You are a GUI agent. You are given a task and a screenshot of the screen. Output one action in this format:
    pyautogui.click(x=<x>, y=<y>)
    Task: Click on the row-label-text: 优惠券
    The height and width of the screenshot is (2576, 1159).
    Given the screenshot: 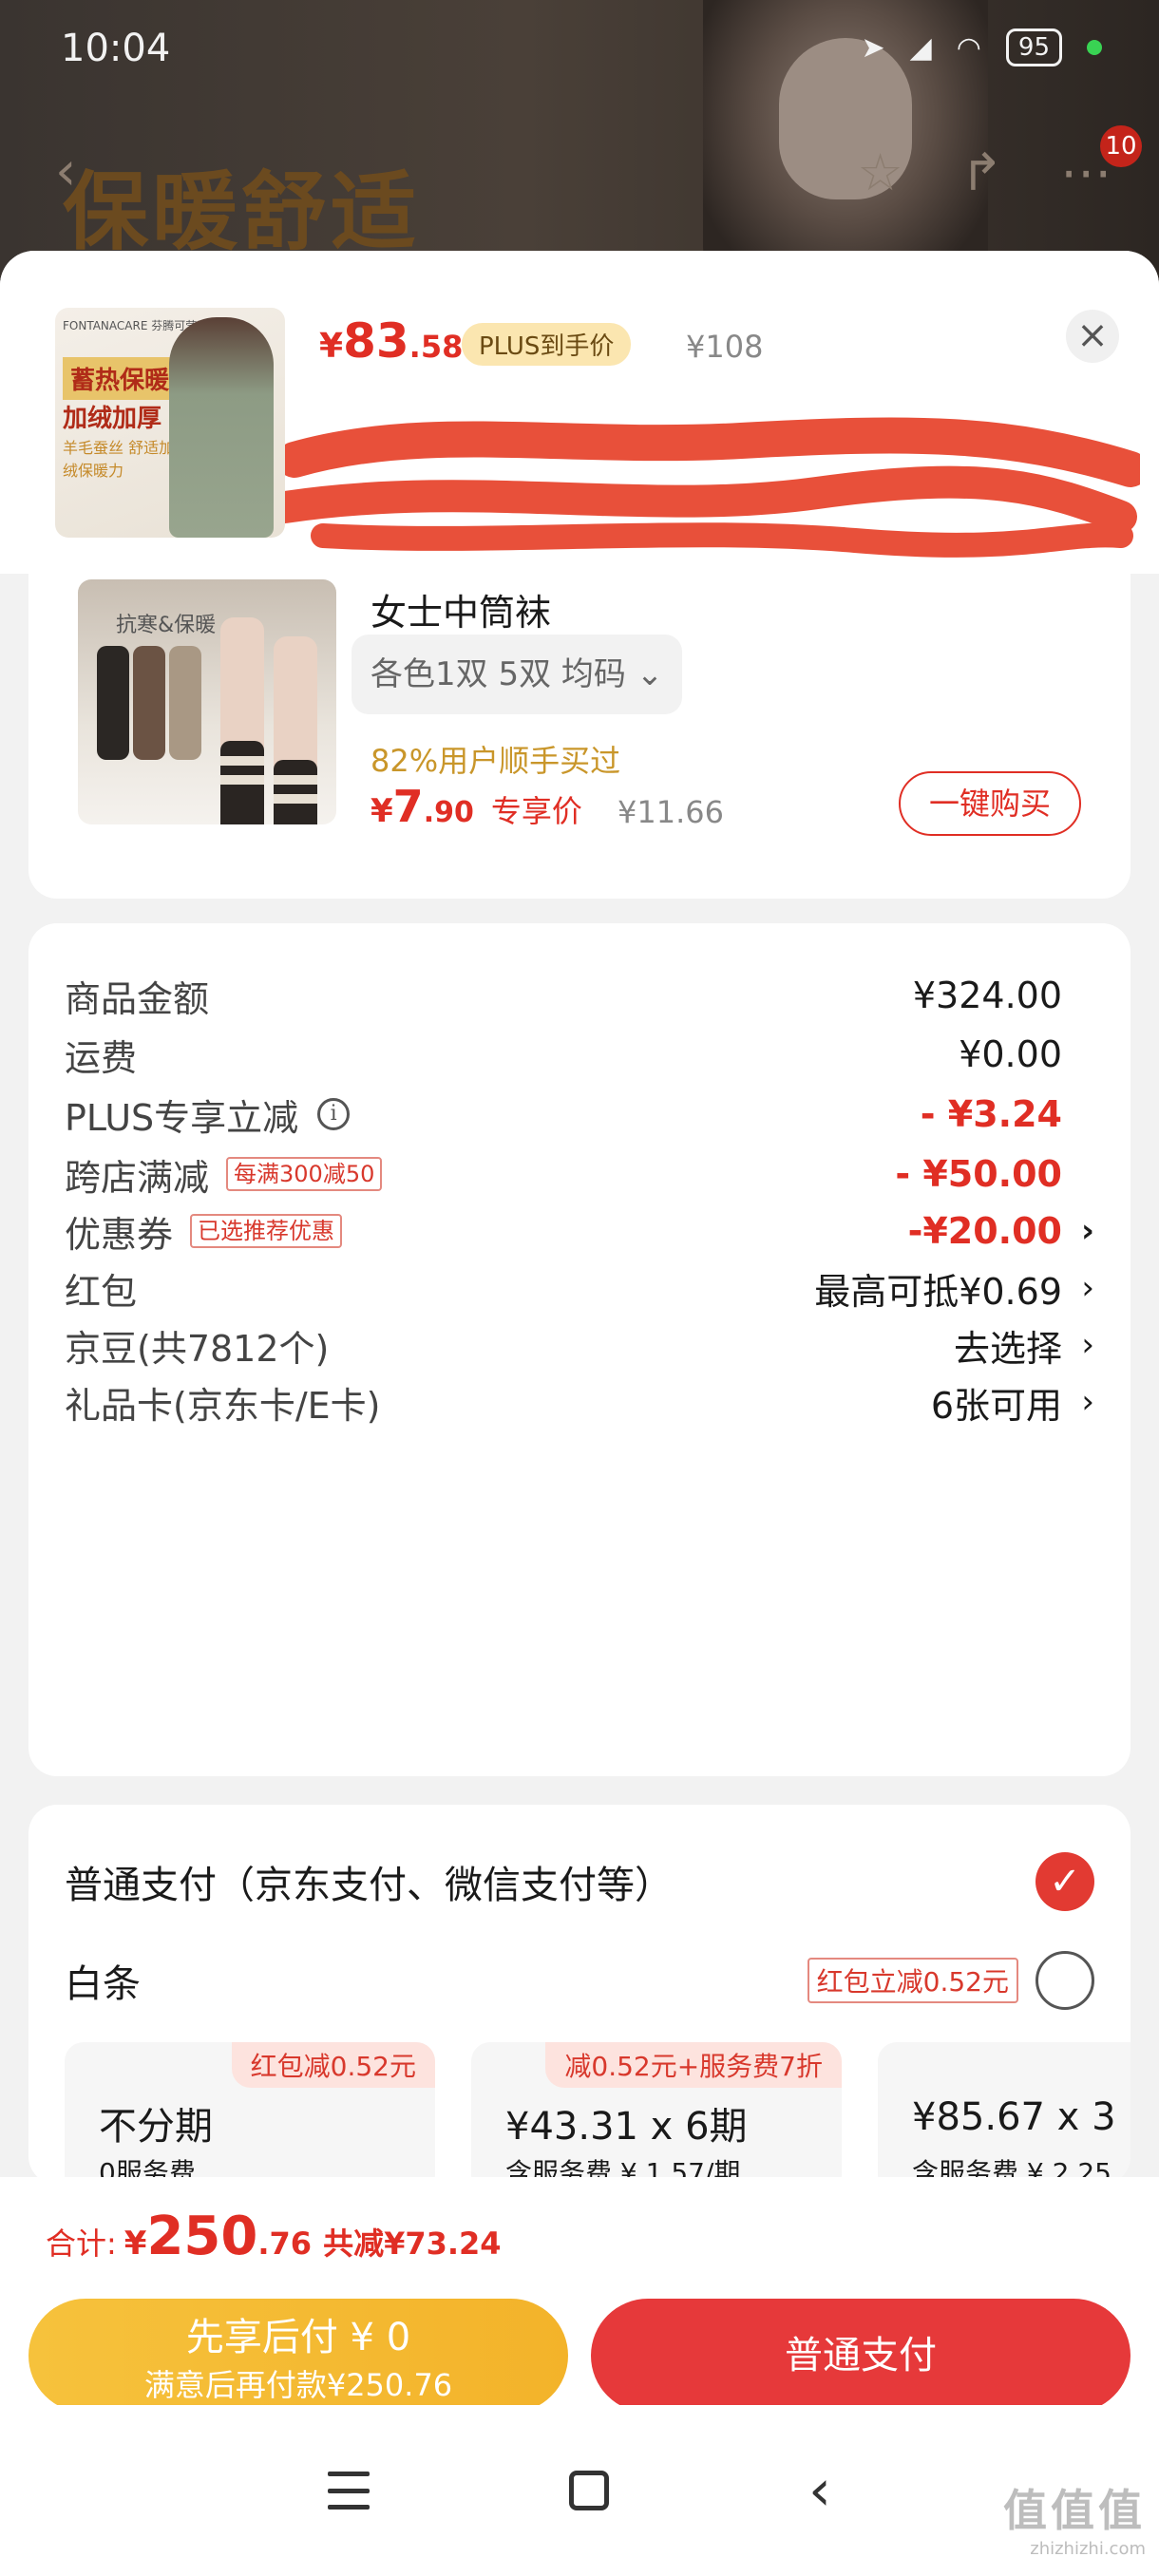 What is the action you would take?
    pyautogui.click(x=119, y=1234)
    